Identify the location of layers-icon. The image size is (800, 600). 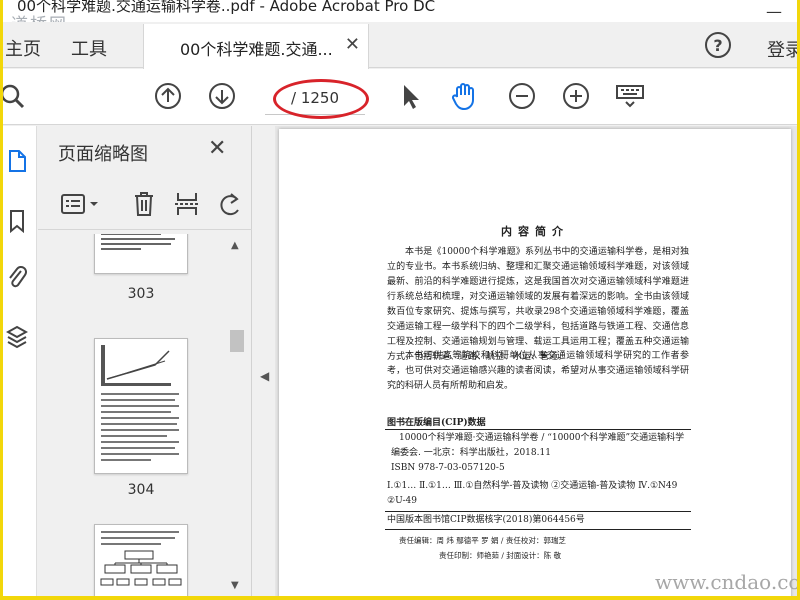
(17, 337).